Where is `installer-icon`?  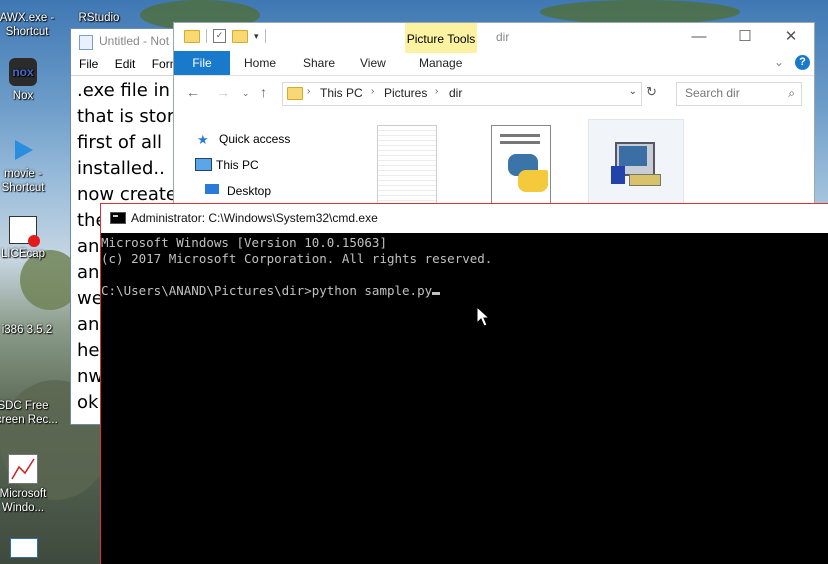
installer-icon is located at coordinates (636, 163).